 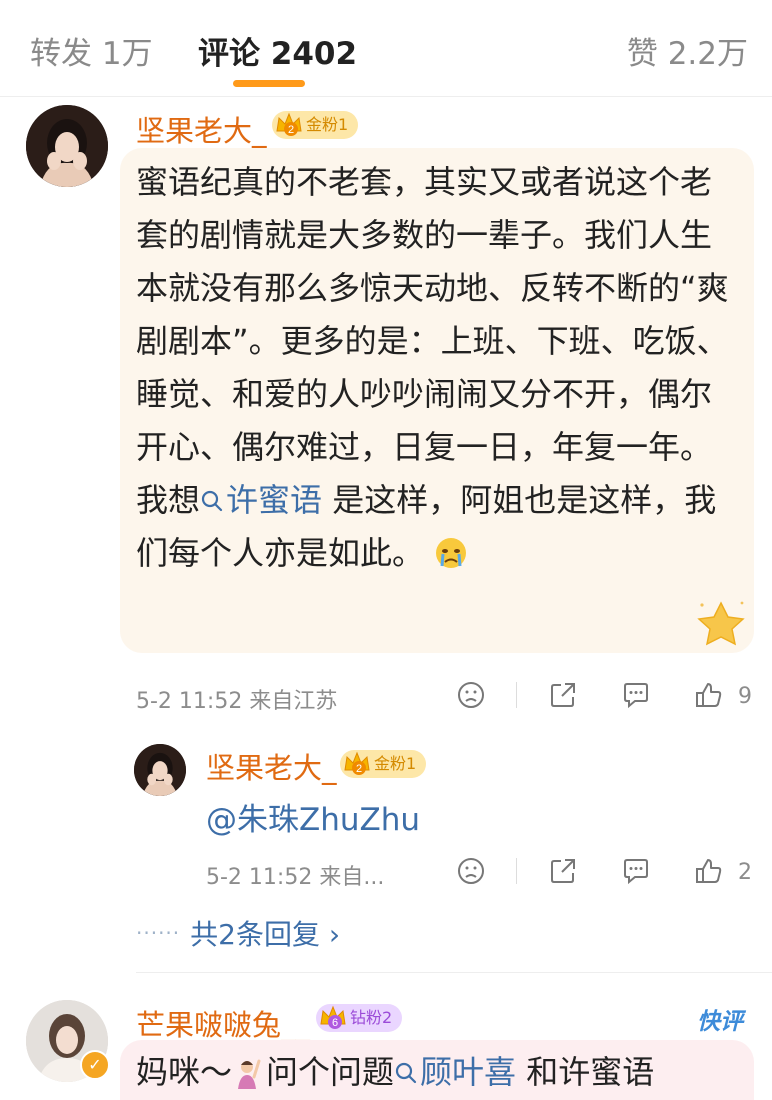 What do you see at coordinates (158, 933) in the screenshot?
I see `dots: ······` at bounding box center [158, 933].